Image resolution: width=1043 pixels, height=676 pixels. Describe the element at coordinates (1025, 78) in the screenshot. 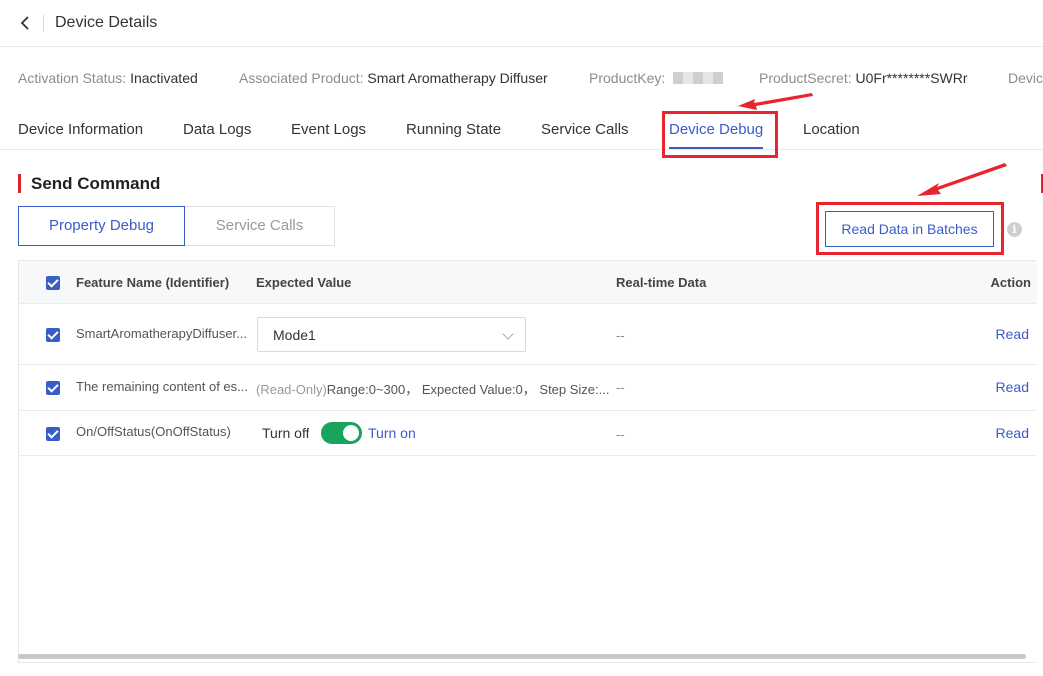

I see `device-meta-truncated: Devic` at that location.